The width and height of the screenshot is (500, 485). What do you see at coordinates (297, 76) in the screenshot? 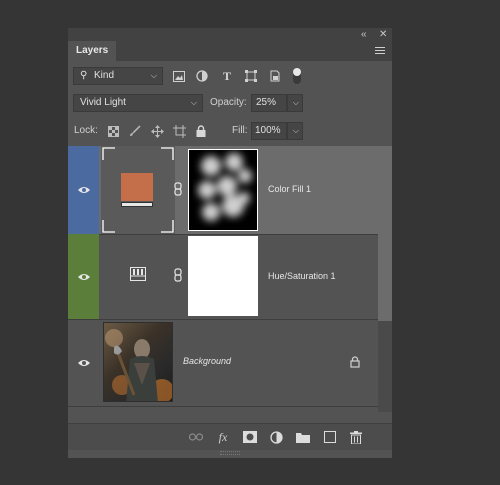
I see `filter-toggle-icon` at bounding box center [297, 76].